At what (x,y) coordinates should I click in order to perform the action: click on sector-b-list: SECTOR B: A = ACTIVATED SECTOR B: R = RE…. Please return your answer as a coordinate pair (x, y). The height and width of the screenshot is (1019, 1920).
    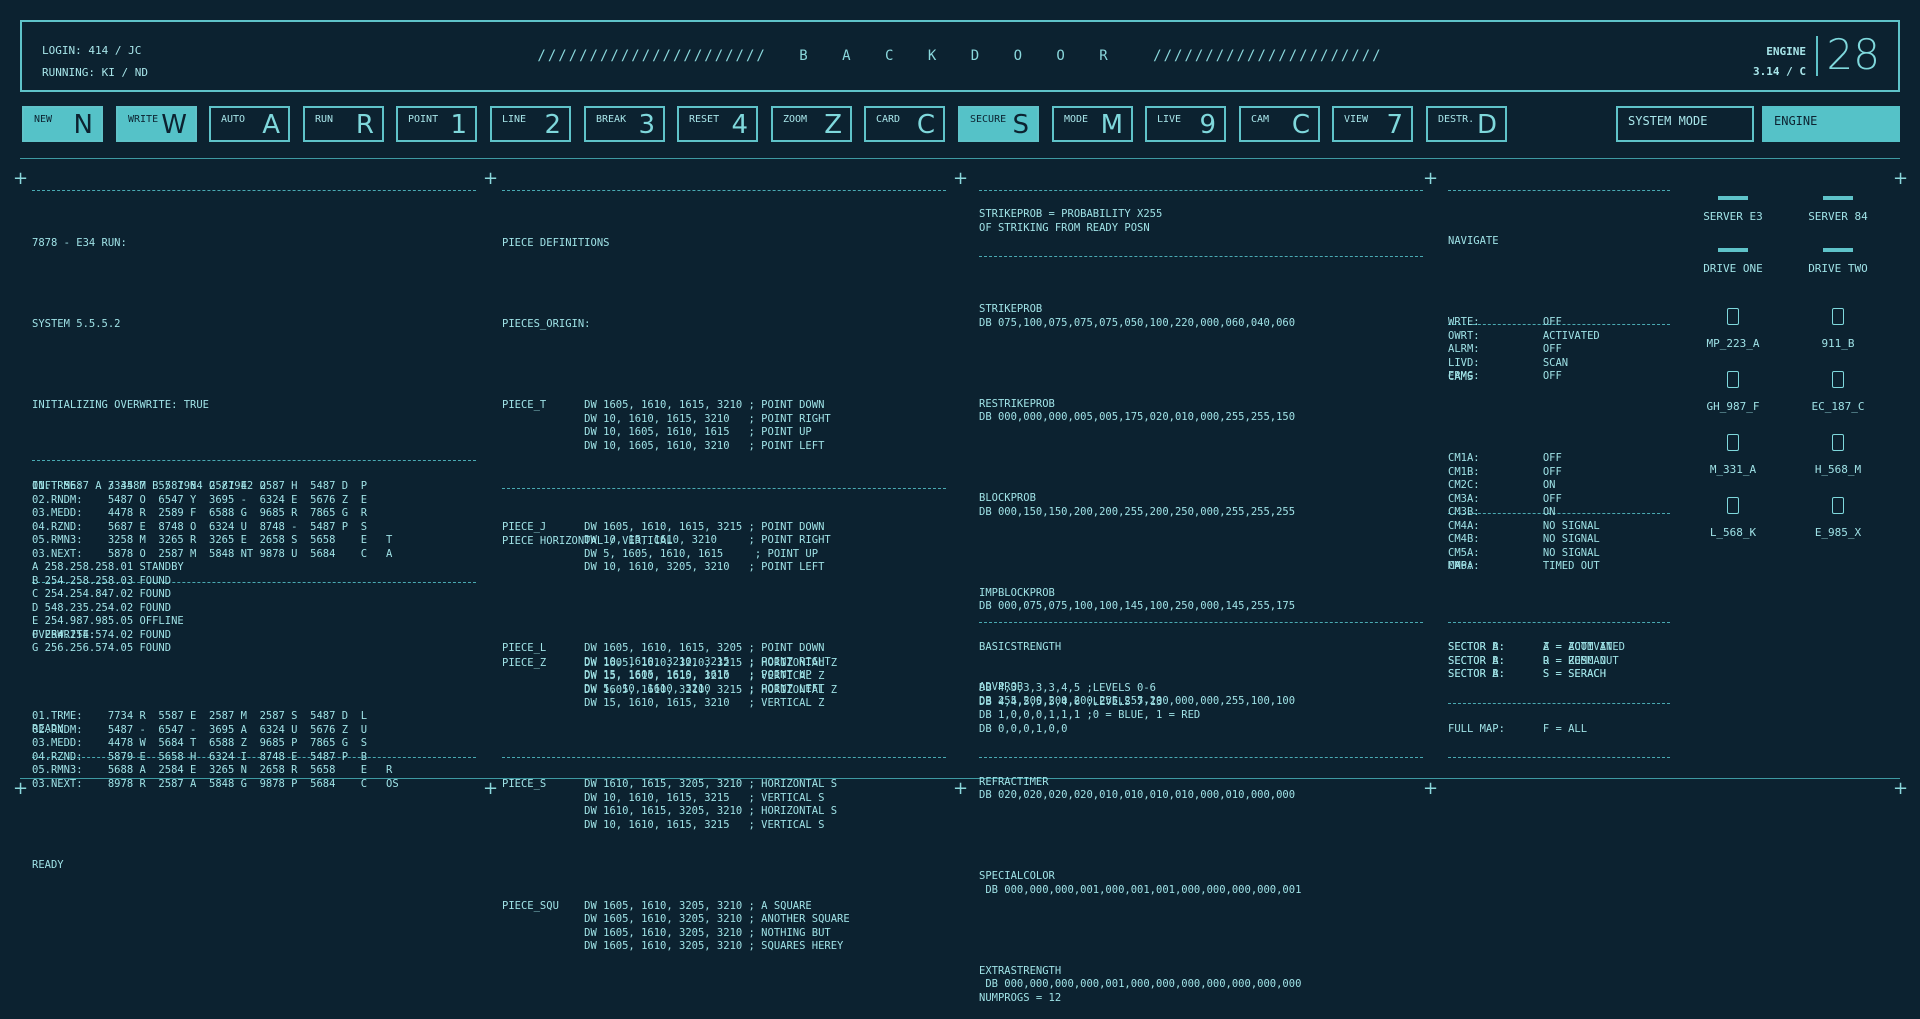
    Looking at the image, I should click on (1537, 660).